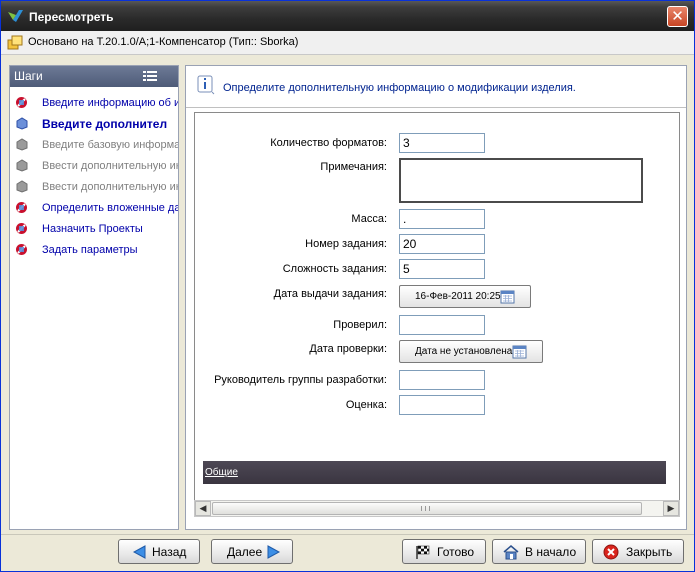 This screenshot has height=572, width=695. What do you see at coordinates (347, 16) in the screenshot?
I see `title-bar: Пересмотреть ✕` at bounding box center [347, 16].